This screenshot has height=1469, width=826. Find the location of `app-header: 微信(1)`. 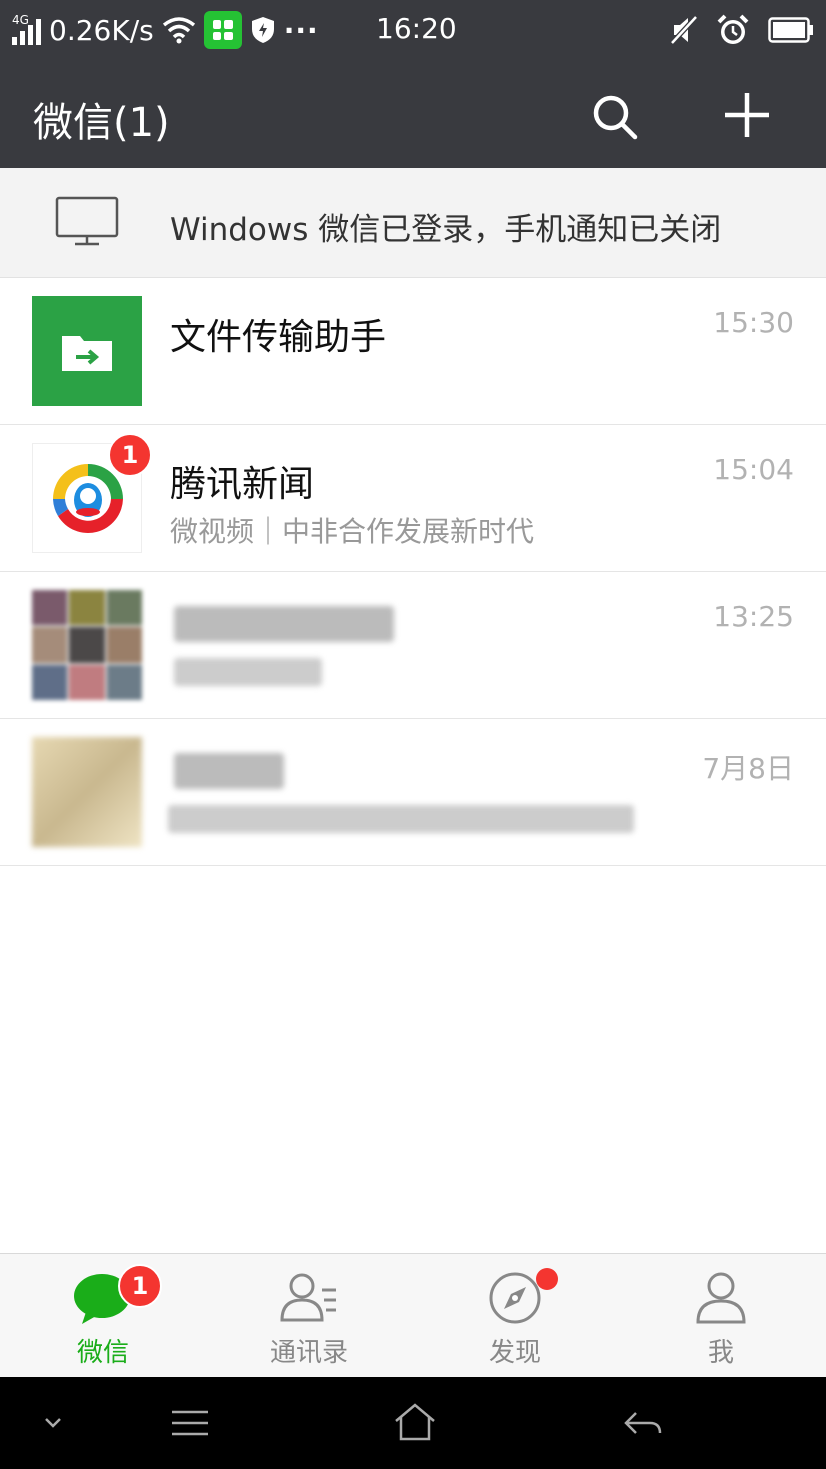

app-header: 微信(1) is located at coordinates (413, 115).